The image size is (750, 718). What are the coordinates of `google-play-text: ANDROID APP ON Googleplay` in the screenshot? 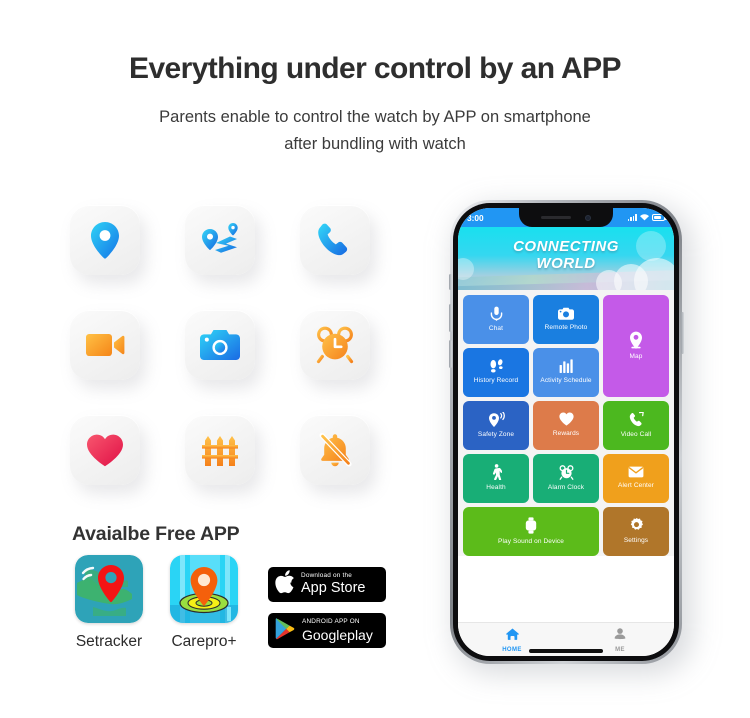 It's located at (337, 630).